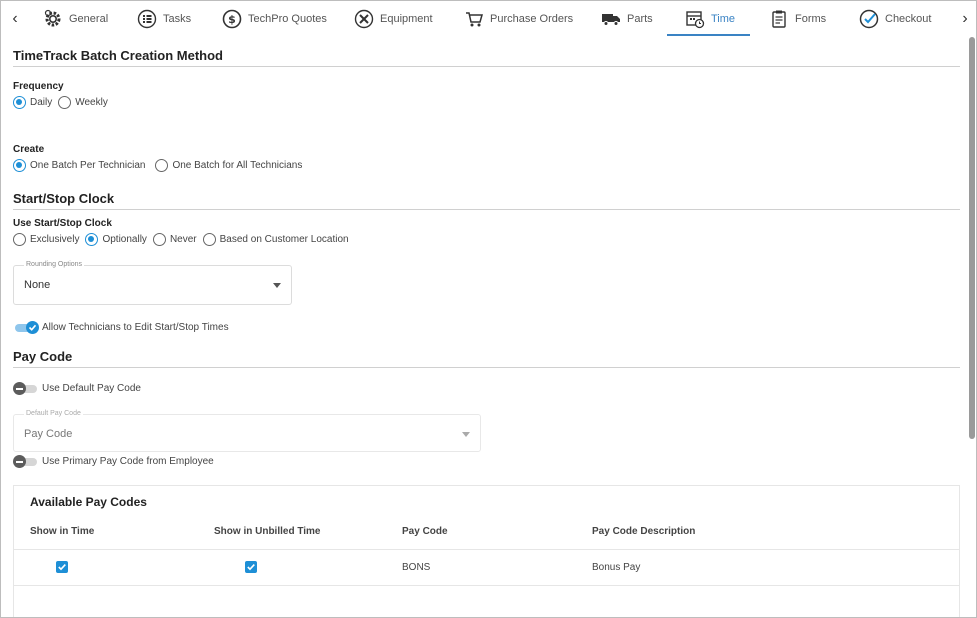 The image size is (977, 618). What do you see at coordinates (54, 264) in the screenshot?
I see `rounding-options-legend: Rounding Options` at bounding box center [54, 264].